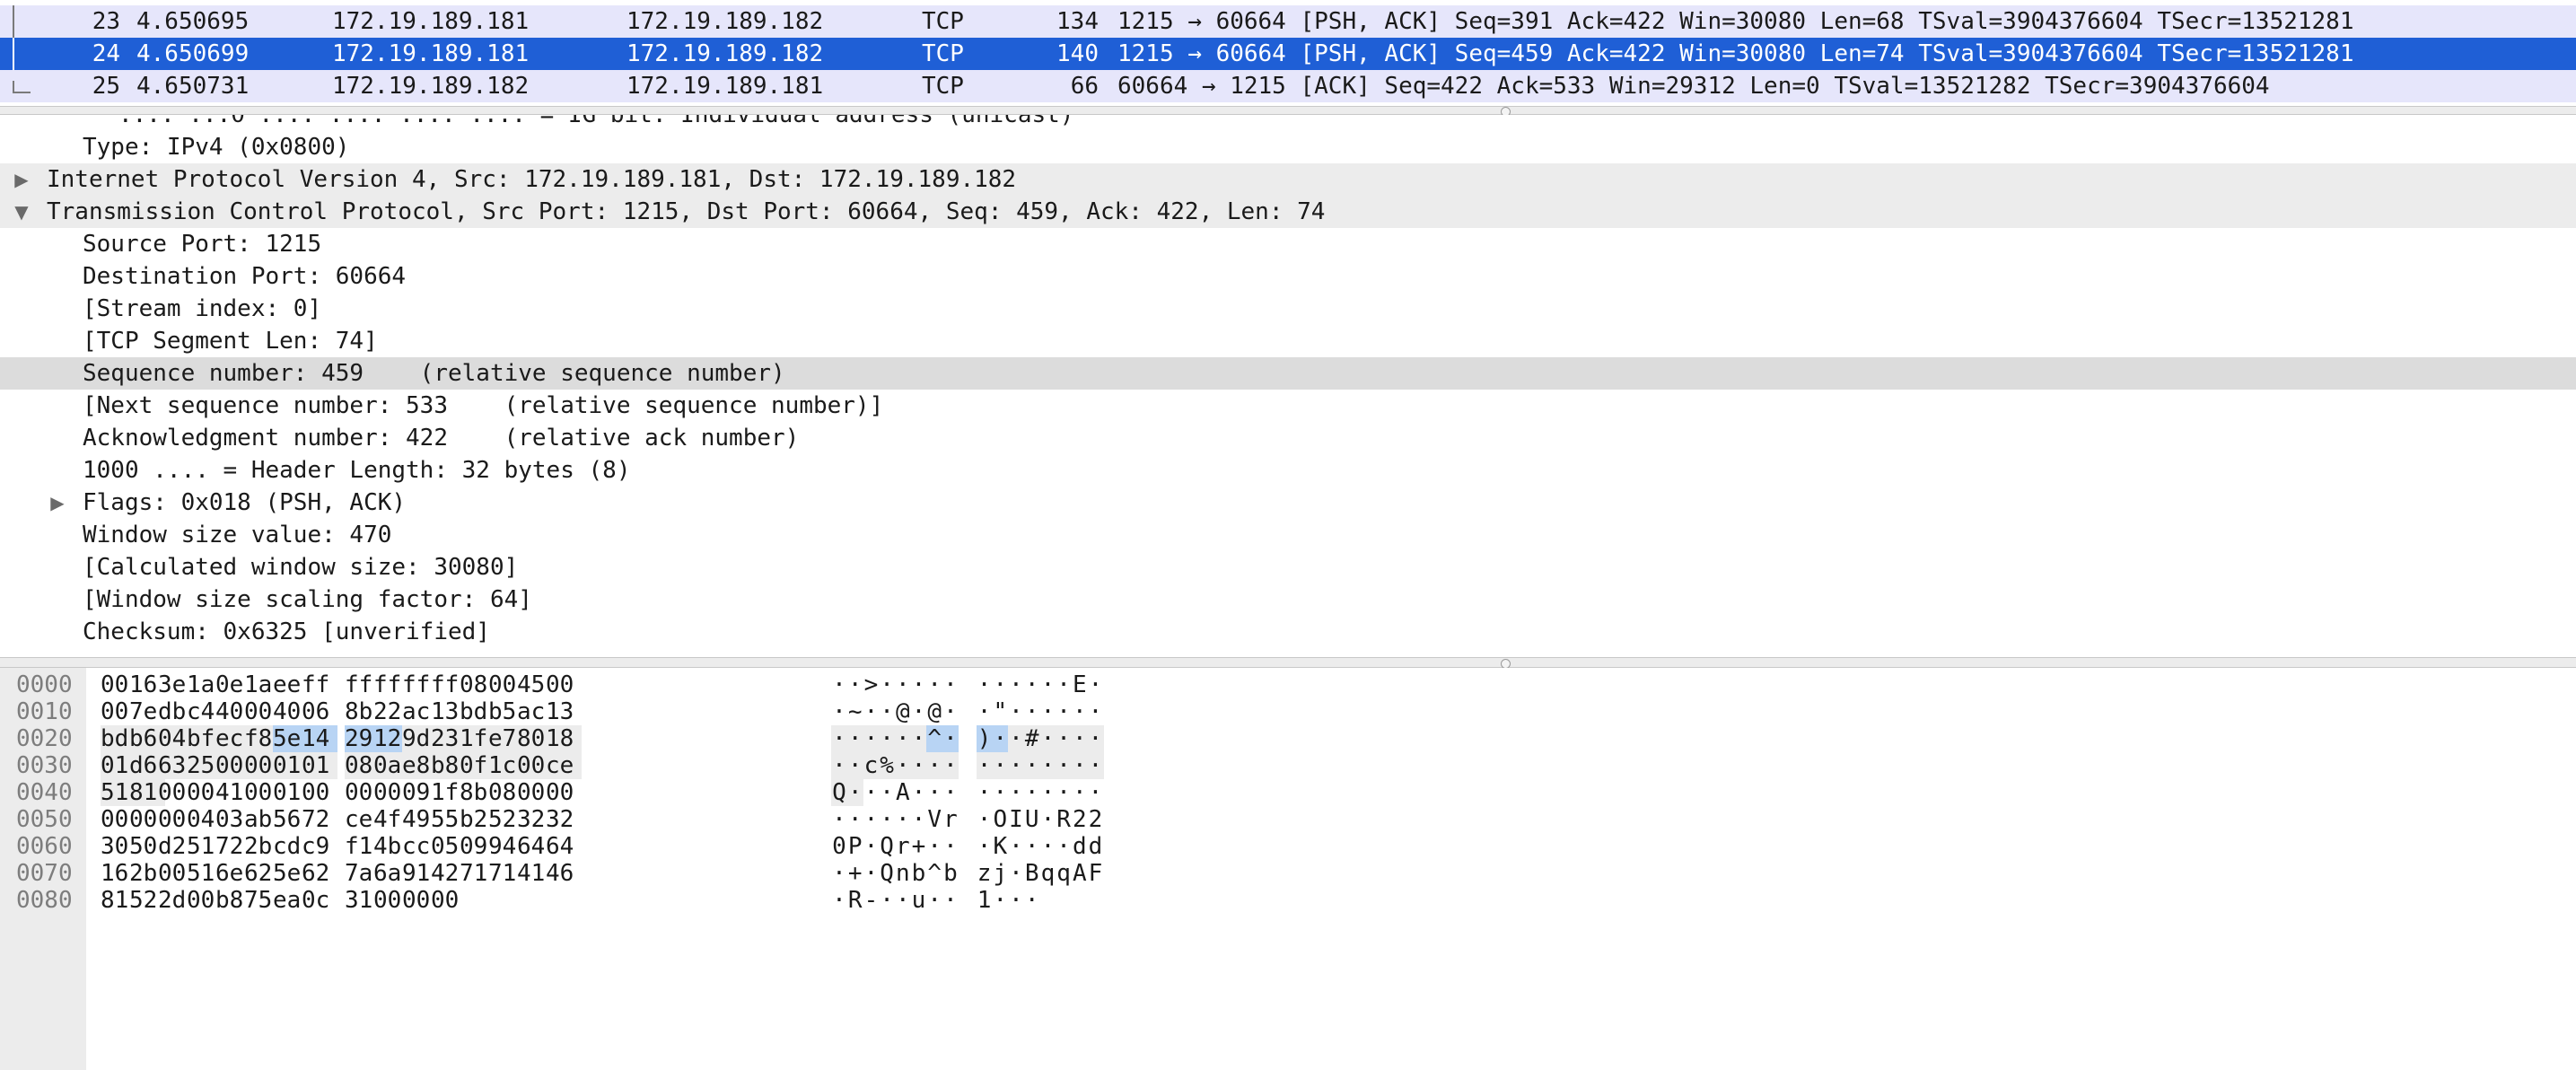 This screenshot has width=2576, height=1070. Describe the element at coordinates (564, 711) in the screenshot. I see `hex-byte: 13` at that location.